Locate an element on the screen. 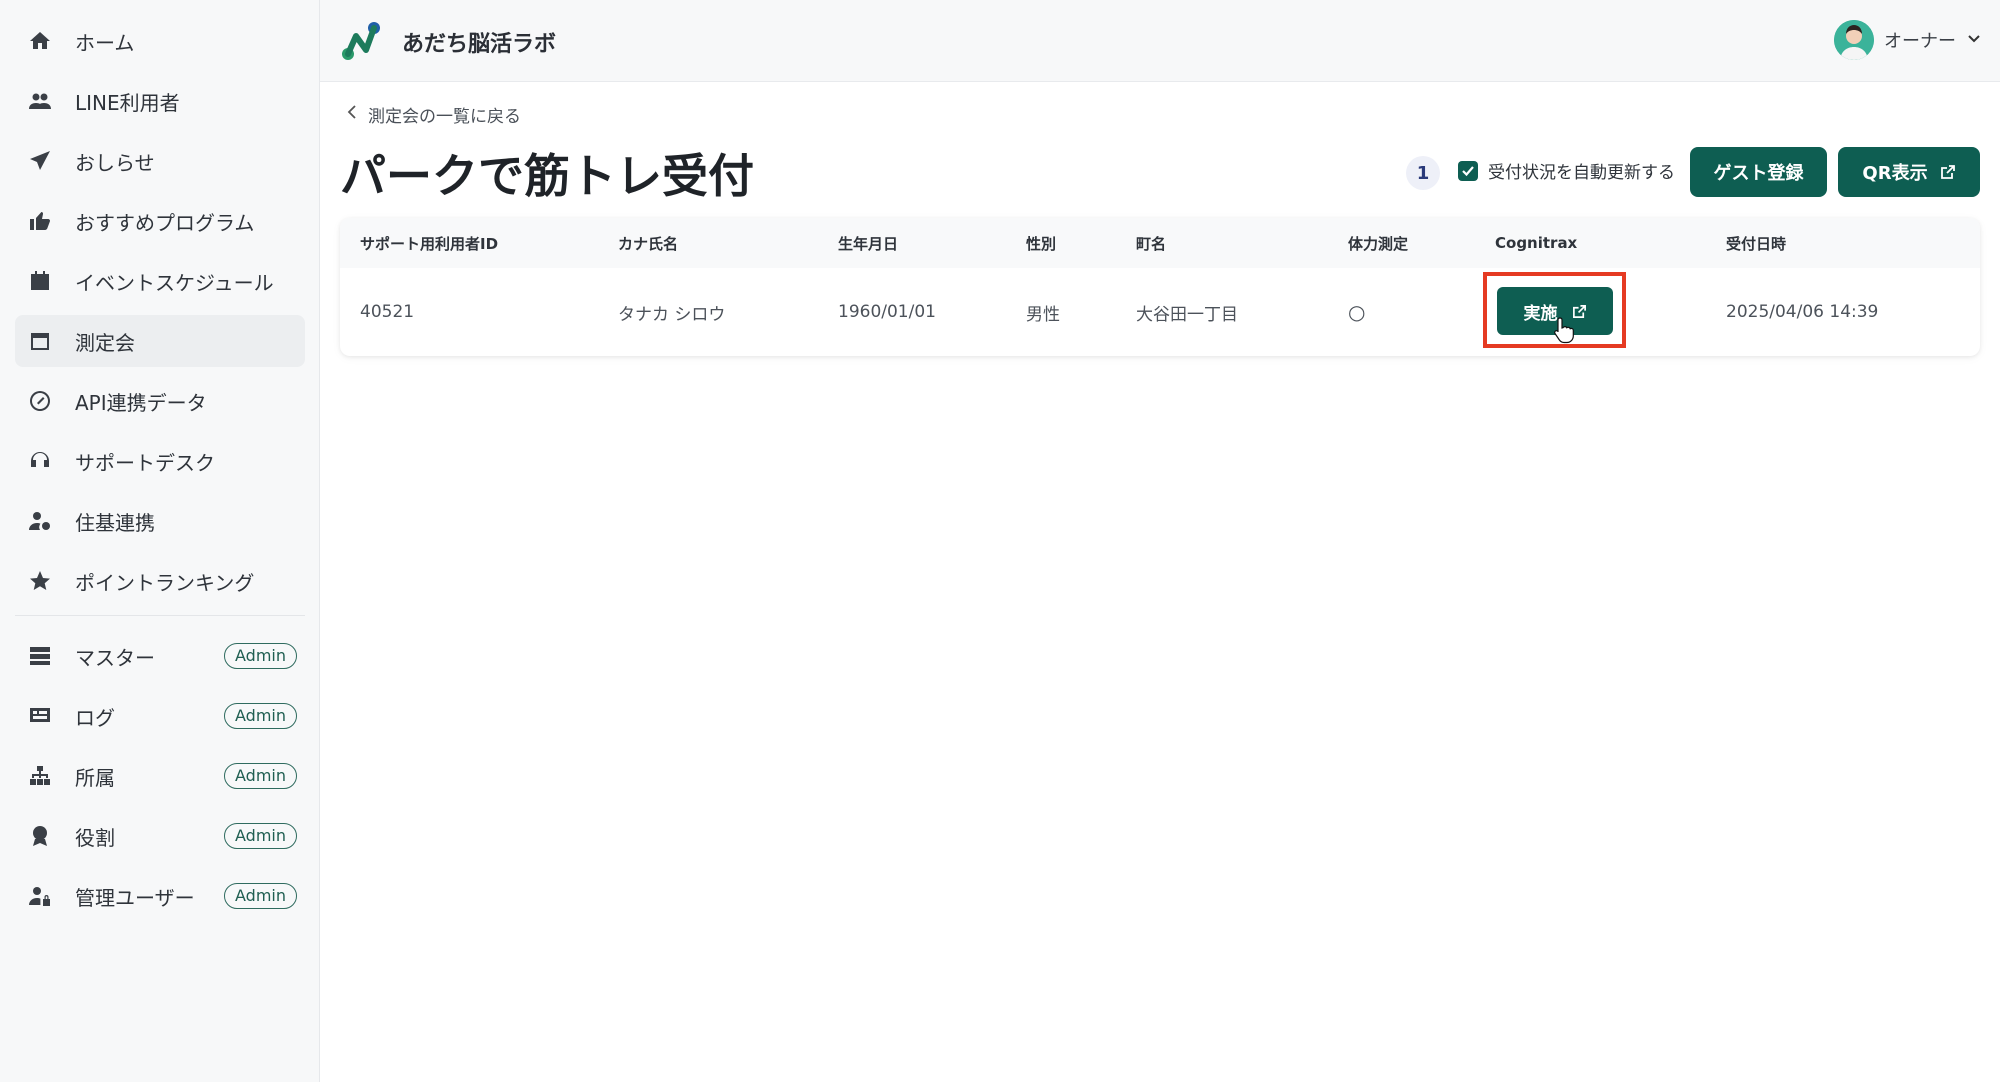  sidebar-item-label: 測定会 is located at coordinates (105, 342).